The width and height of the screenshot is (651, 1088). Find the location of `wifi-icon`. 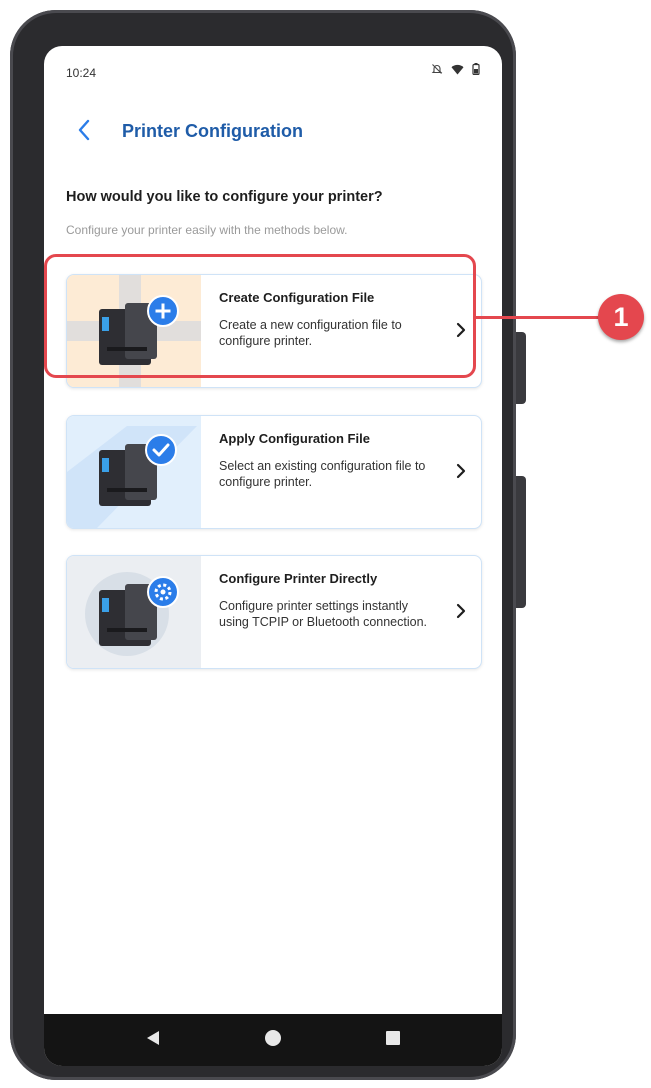

wifi-icon is located at coordinates (457, 71).